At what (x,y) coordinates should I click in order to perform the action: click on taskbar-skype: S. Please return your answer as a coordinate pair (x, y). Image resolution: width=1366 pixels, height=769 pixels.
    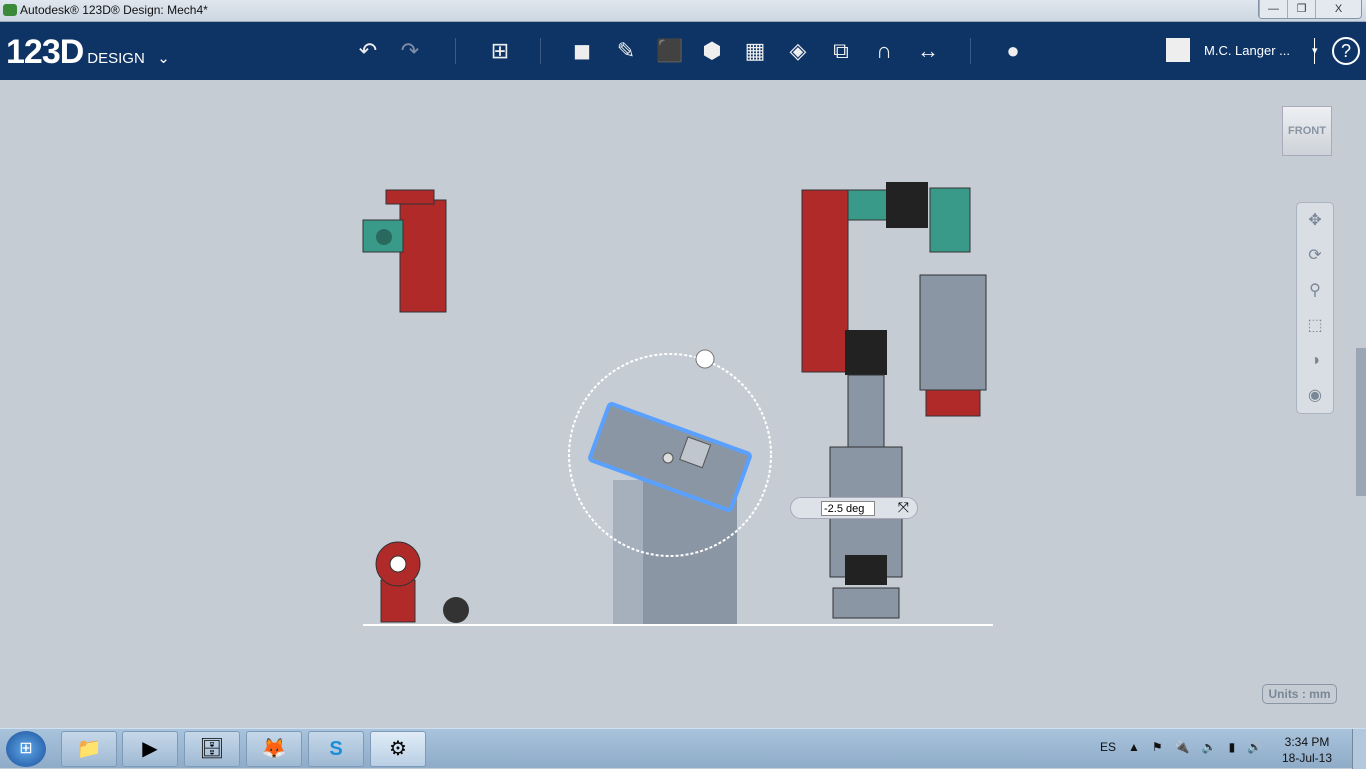
    Looking at the image, I should click on (336, 749).